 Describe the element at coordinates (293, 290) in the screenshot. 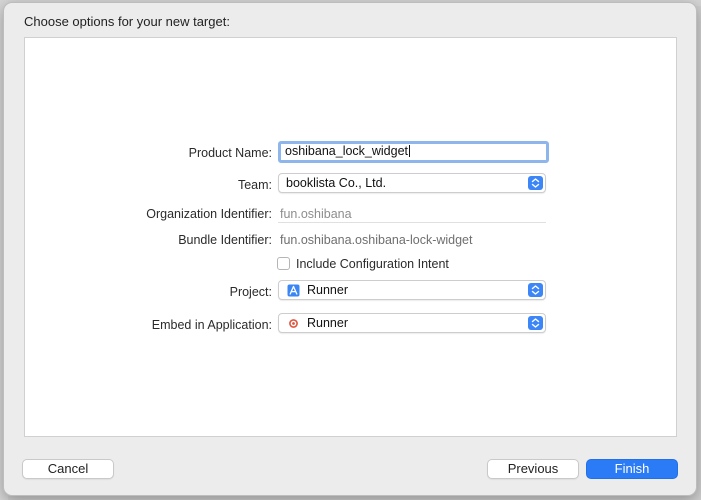

I see `xcode-project-icon` at that location.